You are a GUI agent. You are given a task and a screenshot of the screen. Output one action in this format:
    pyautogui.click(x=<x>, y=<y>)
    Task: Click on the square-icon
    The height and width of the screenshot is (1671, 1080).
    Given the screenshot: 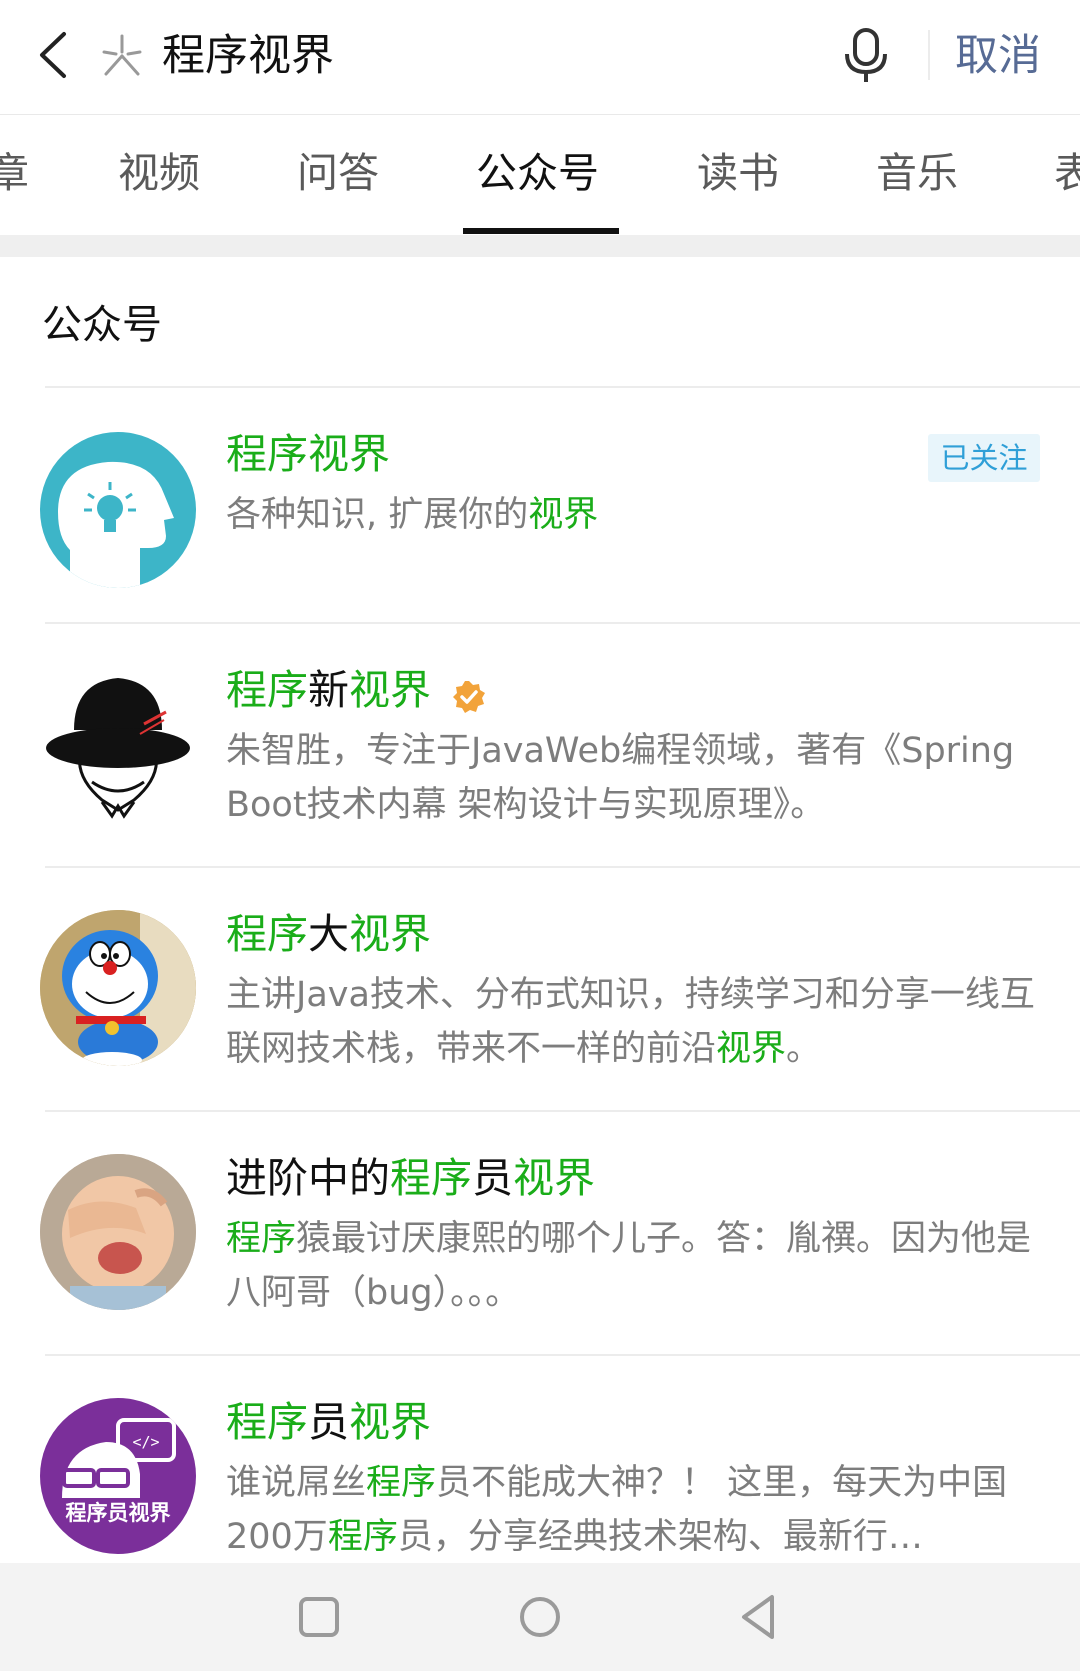 What is the action you would take?
    pyautogui.click(x=319, y=1617)
    